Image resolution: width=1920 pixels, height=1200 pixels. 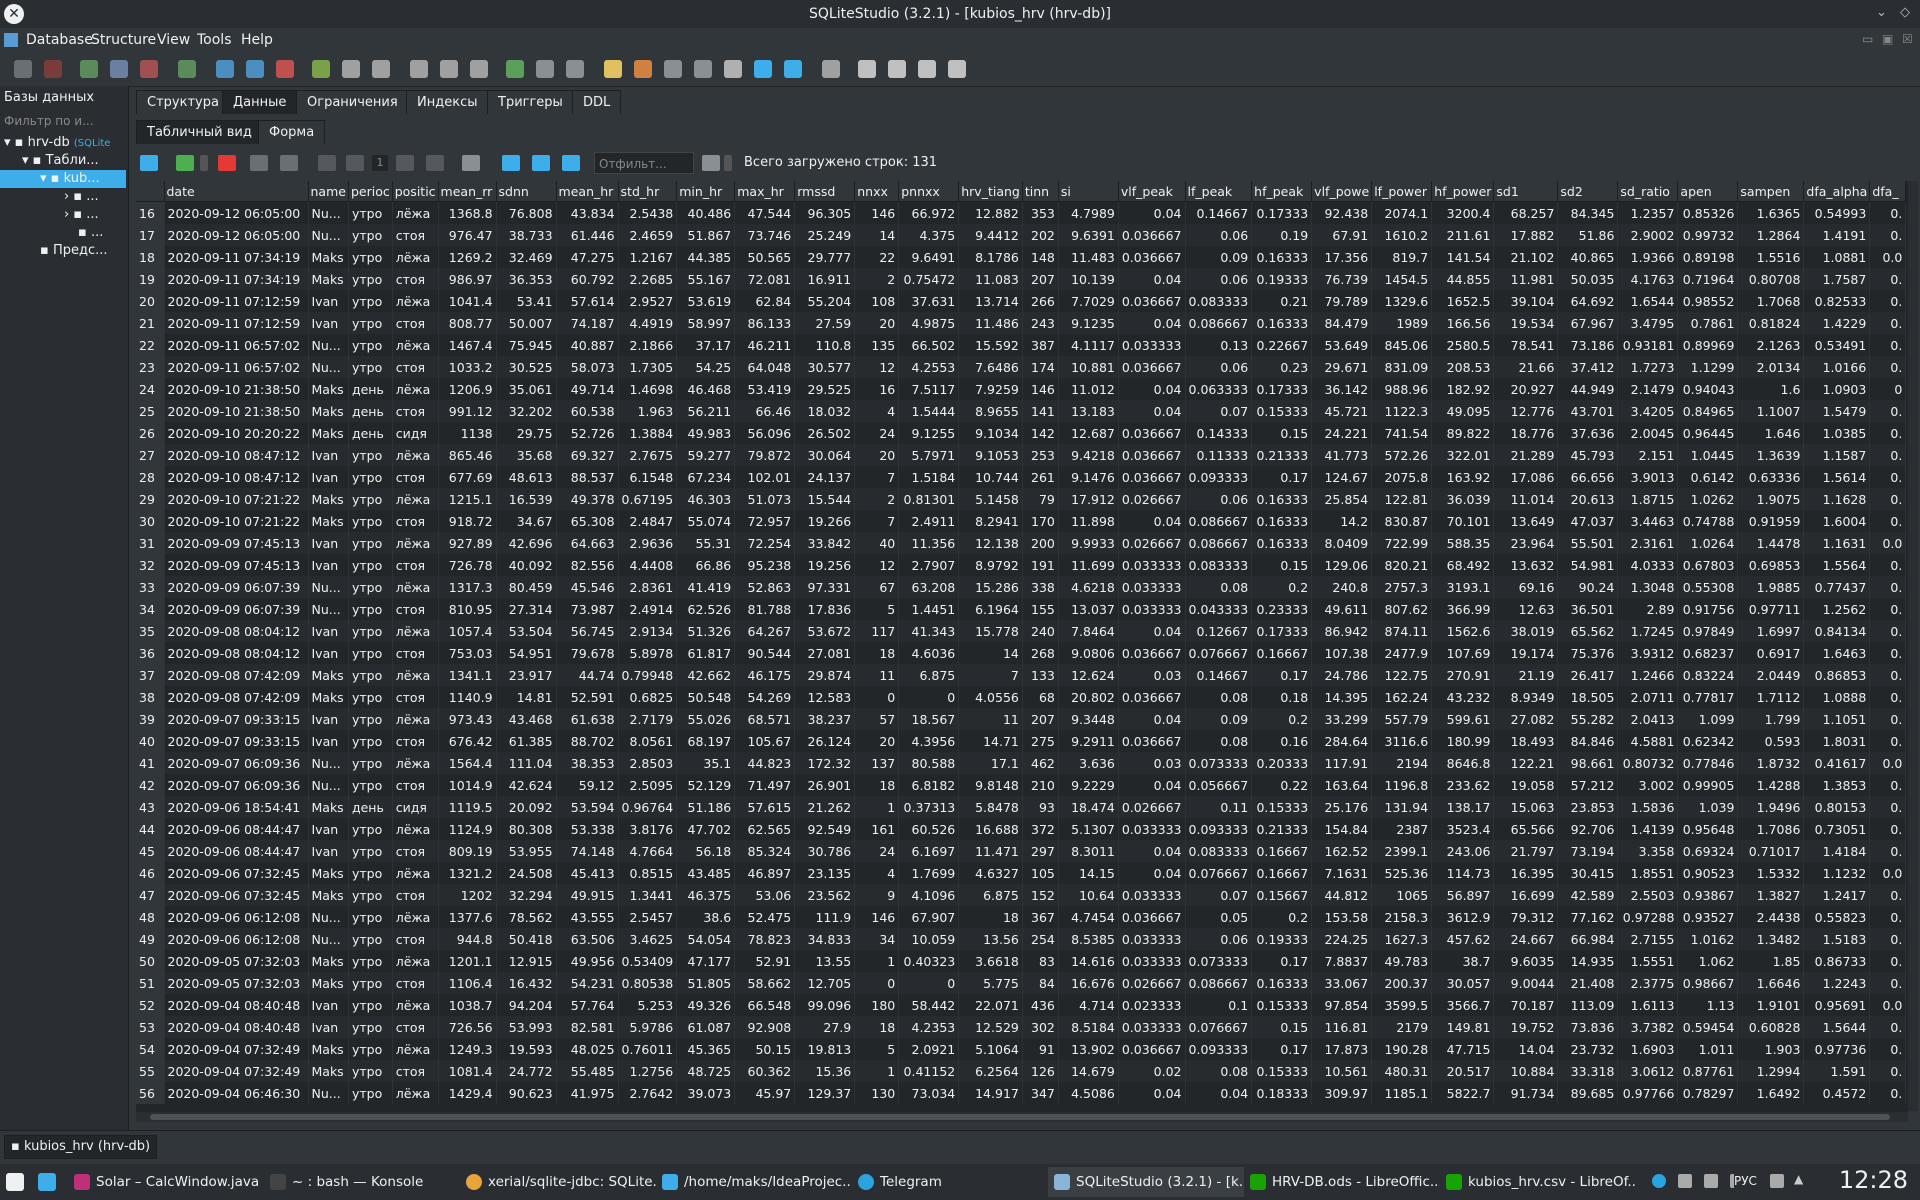 What do you see at coordinates (825, 697) in the screenshot?
I see `cell-rmssd: 12.583` at bounding box center [825, 697].